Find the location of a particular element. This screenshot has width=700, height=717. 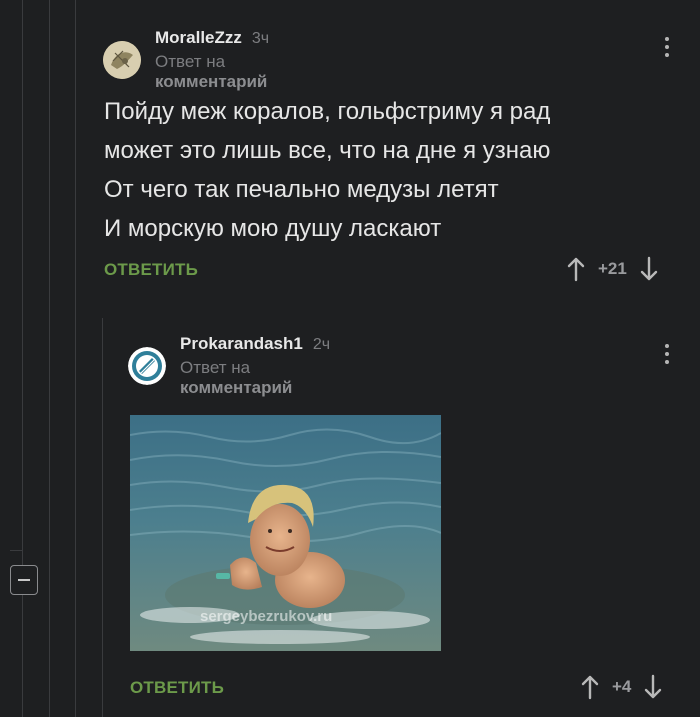

comment-text-line: Пойду меж коралов, гольфстриму я рад is located at coordinates (327, 111).